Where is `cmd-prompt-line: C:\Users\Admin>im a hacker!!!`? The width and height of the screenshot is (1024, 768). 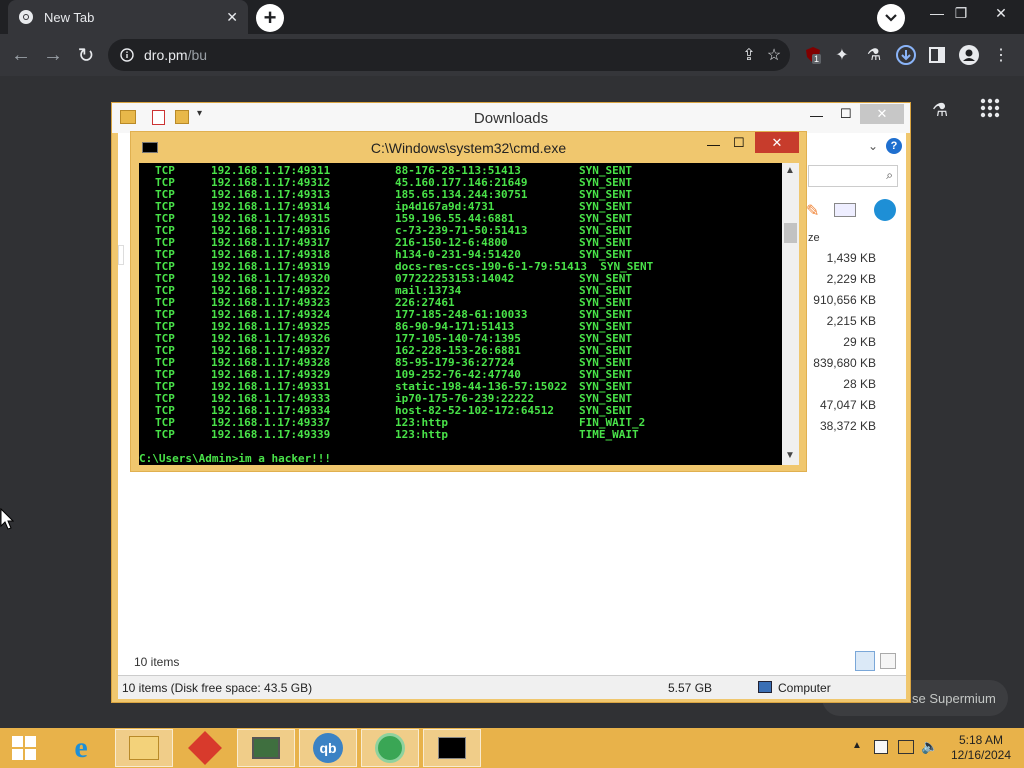 cmd-prompt-line: C:\Users\Admin>im a hacker!!! is located at coordinates (235, 459).